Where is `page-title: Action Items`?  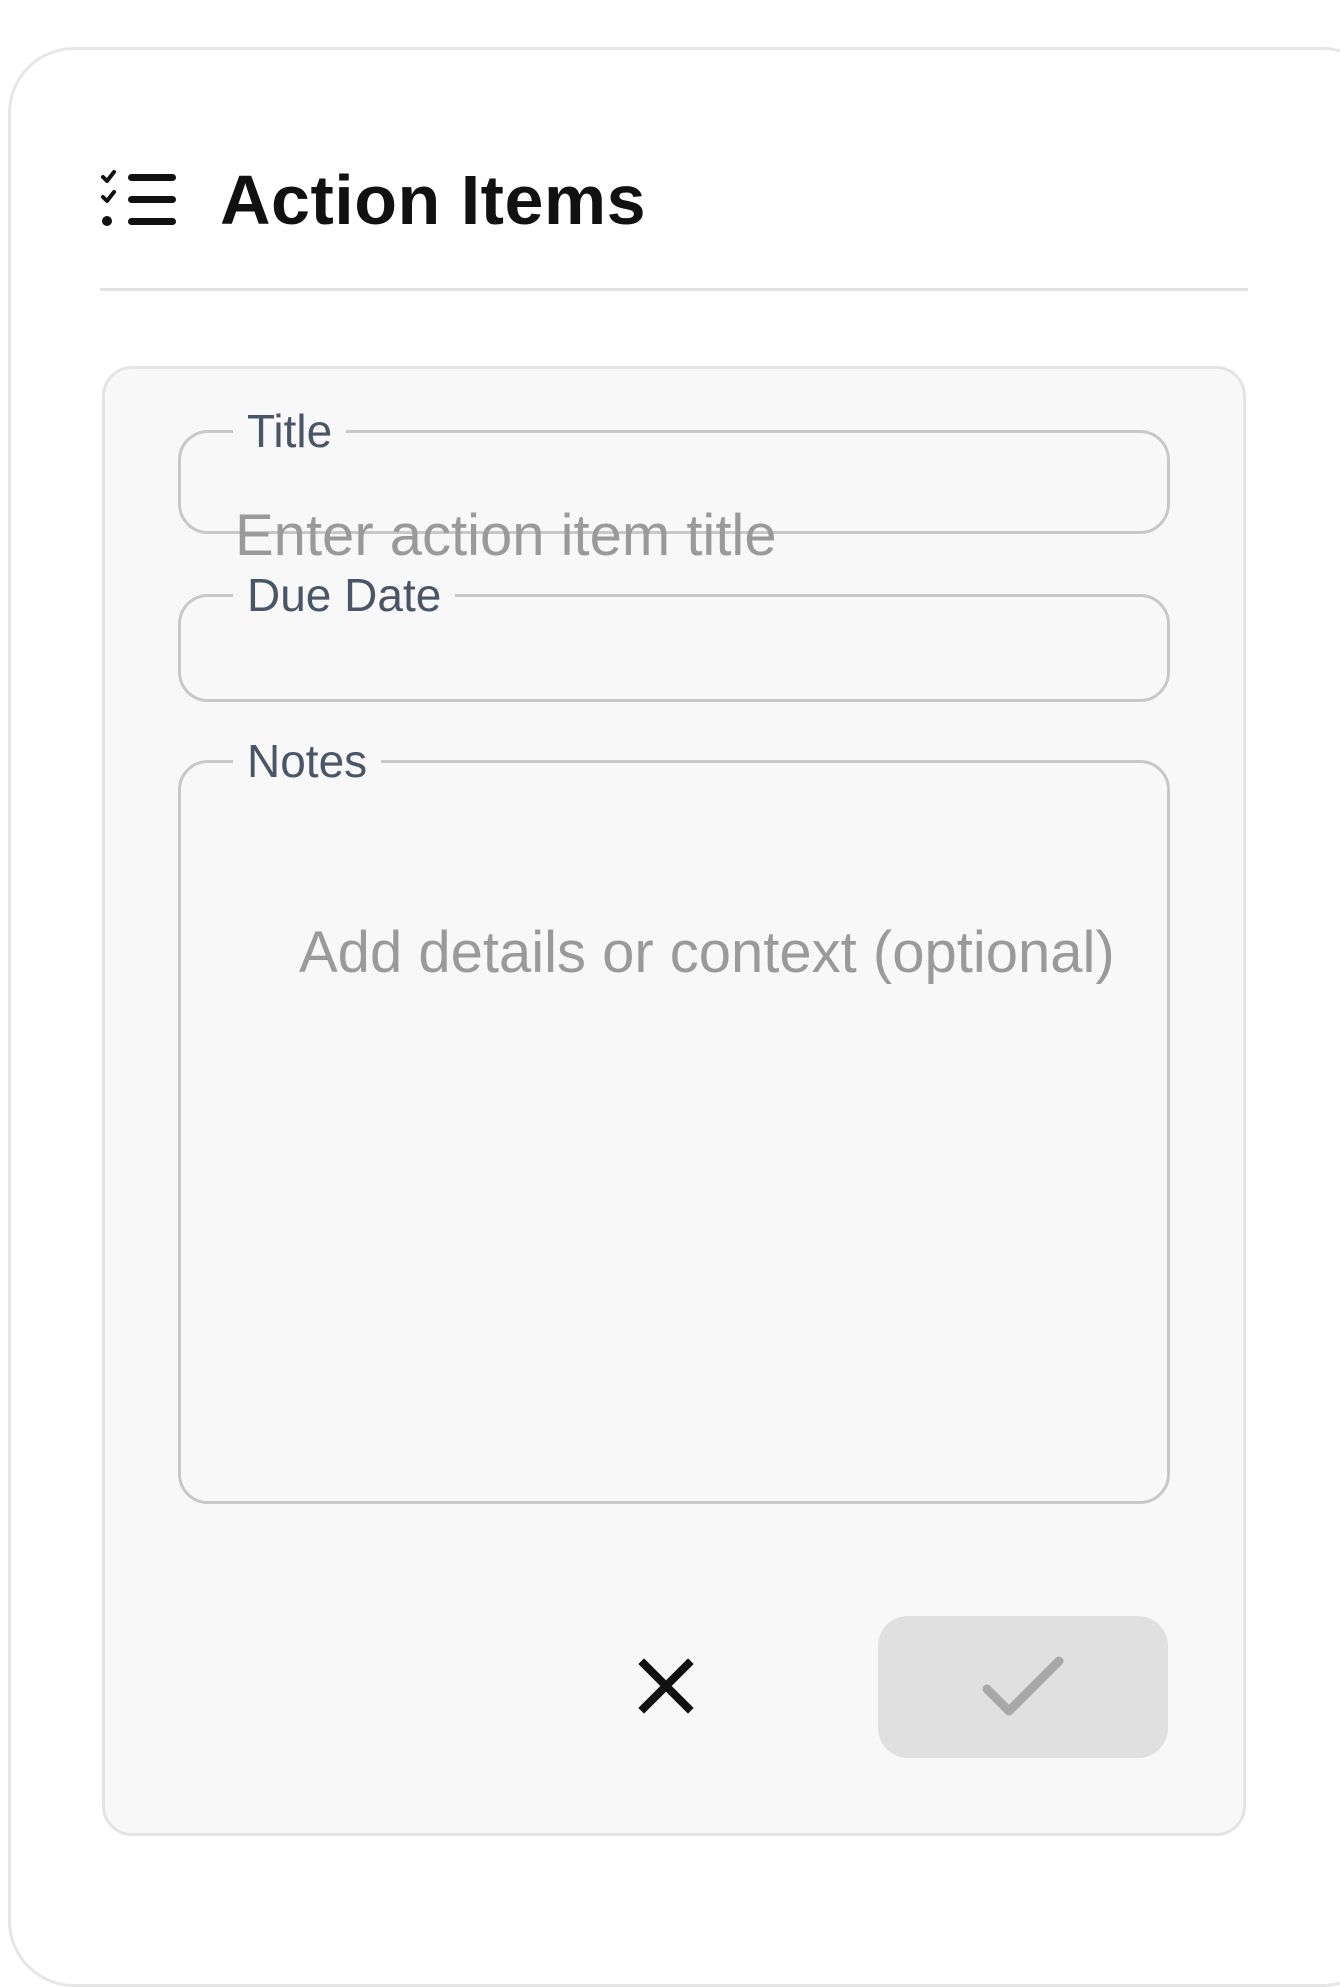 page-title: Action Items is located at coordinates (433, 200).